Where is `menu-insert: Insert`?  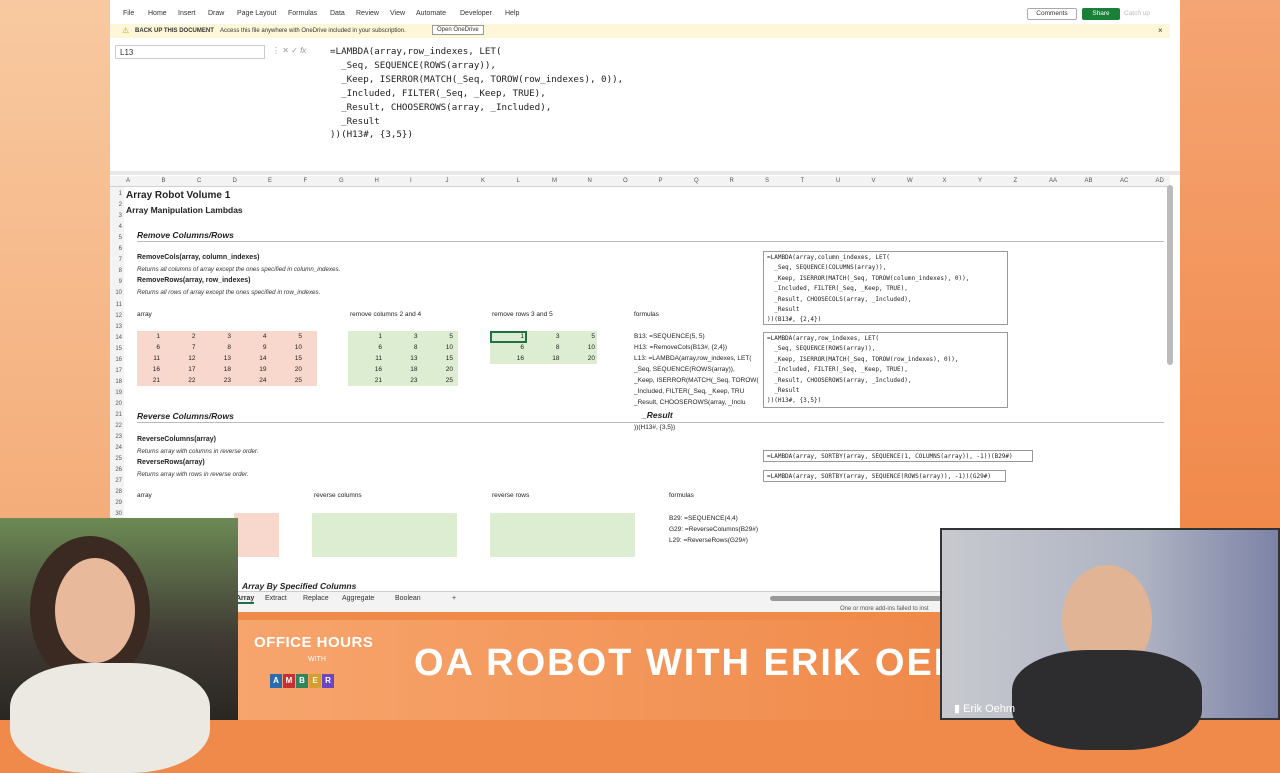
menu-insert: Insert is located at coordinates (187, 13).